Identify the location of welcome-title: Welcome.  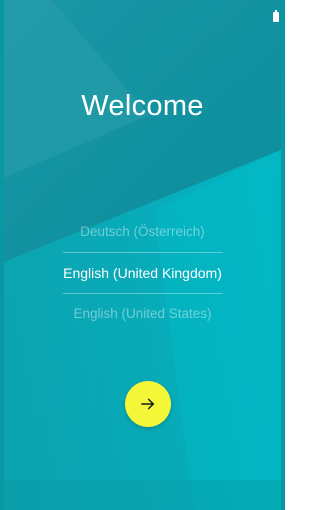
(142, 106).